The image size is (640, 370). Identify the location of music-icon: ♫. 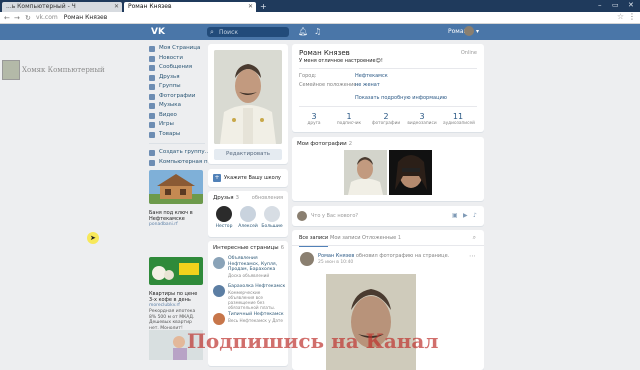
(317, 32).